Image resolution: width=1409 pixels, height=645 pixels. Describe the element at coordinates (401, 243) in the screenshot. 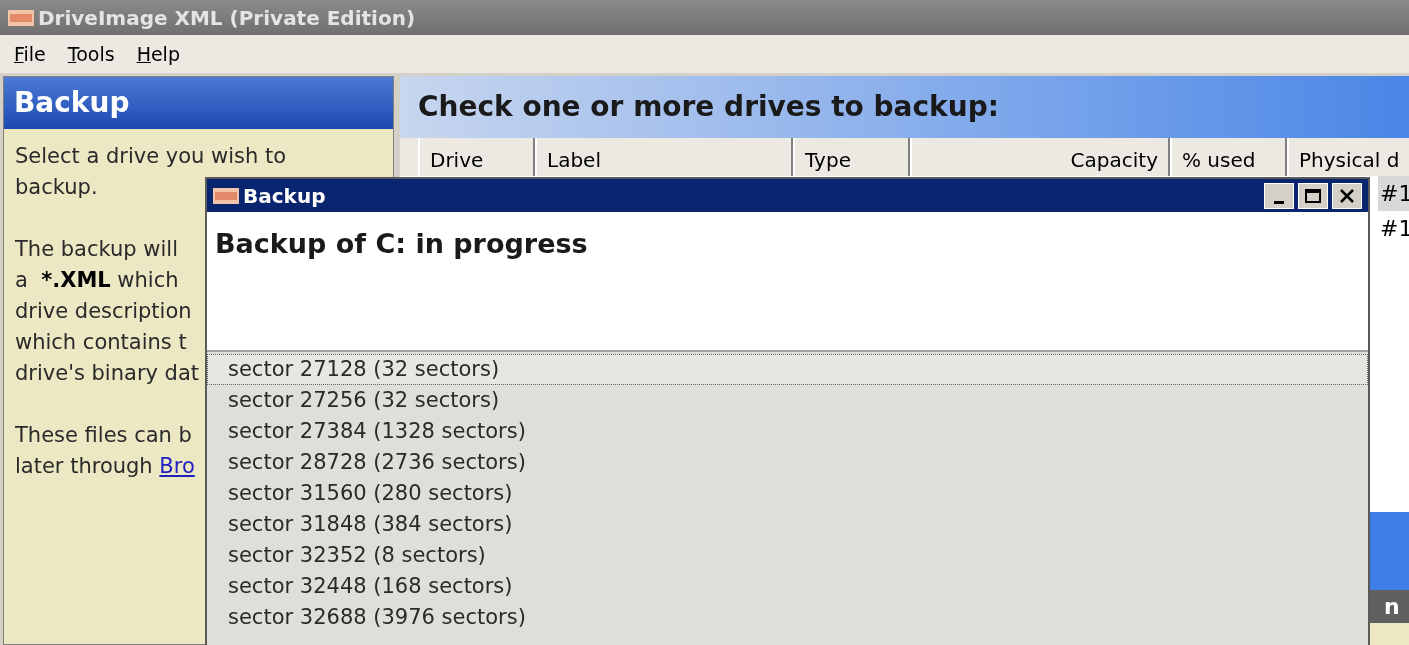

I see `status-text: Backup of C: in progress` at that location.